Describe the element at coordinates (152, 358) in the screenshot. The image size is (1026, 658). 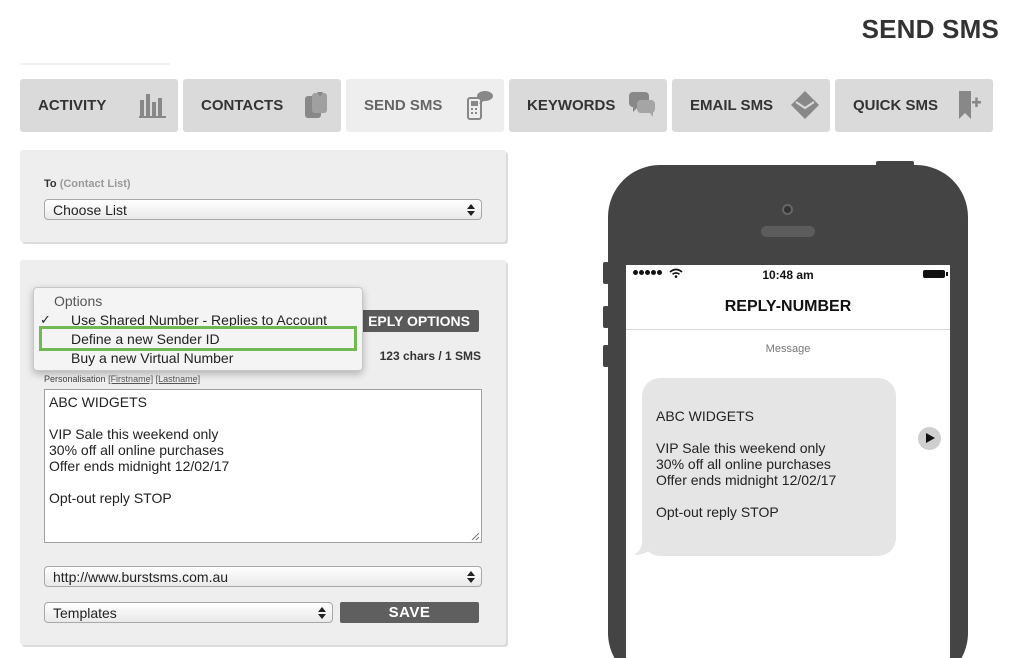
I see `option-buy-virtual-number: Buy a new Virtual Number` at that location.